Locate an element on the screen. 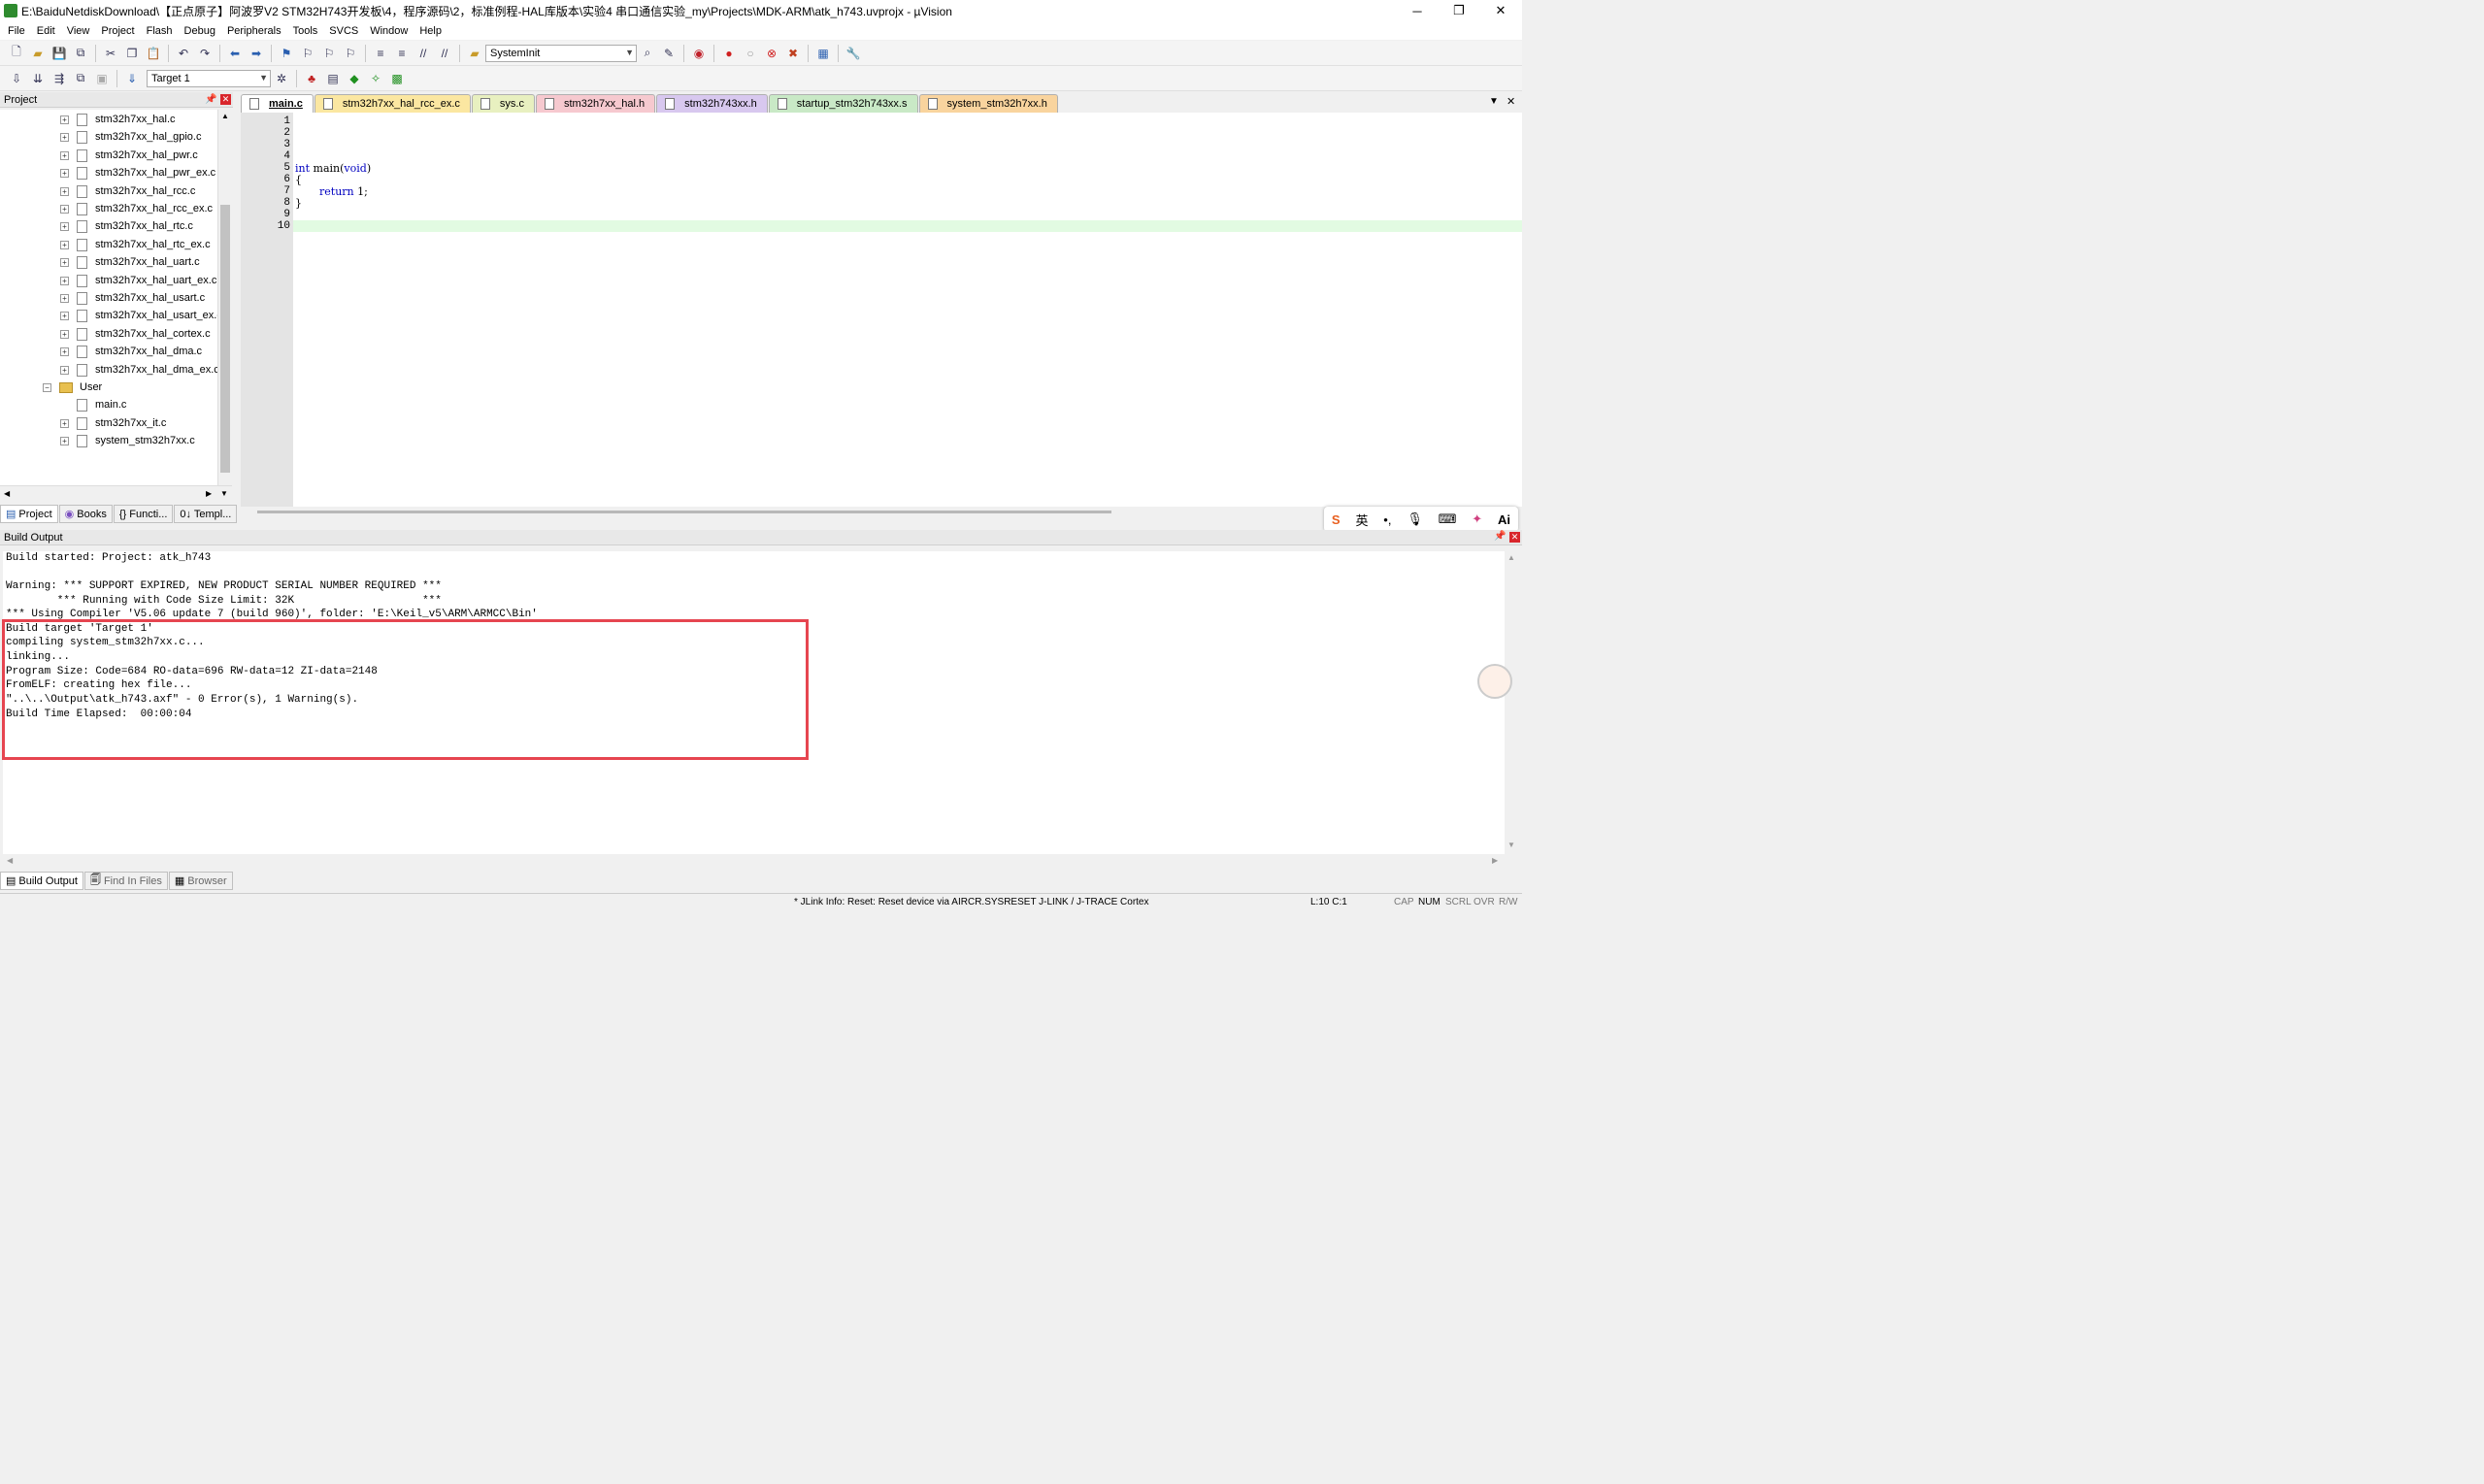 Image resolution: width=2484 pixels, height=1484 pixels. menu-peripherals: Peripherals is located at coordinates (256, 31).